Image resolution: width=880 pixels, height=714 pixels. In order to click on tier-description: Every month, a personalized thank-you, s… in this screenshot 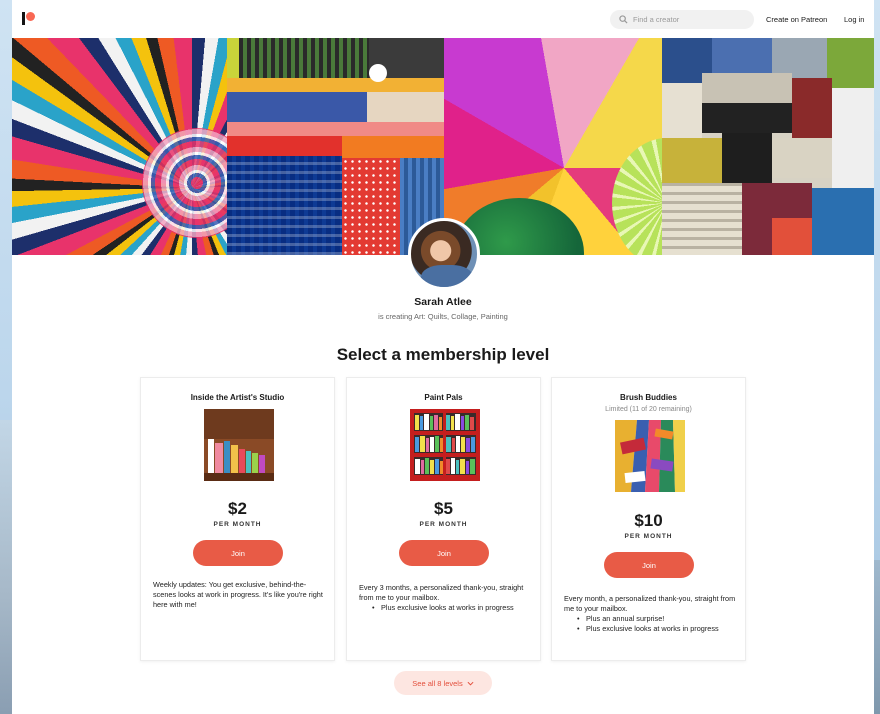, I will do `click(650, 603)`.